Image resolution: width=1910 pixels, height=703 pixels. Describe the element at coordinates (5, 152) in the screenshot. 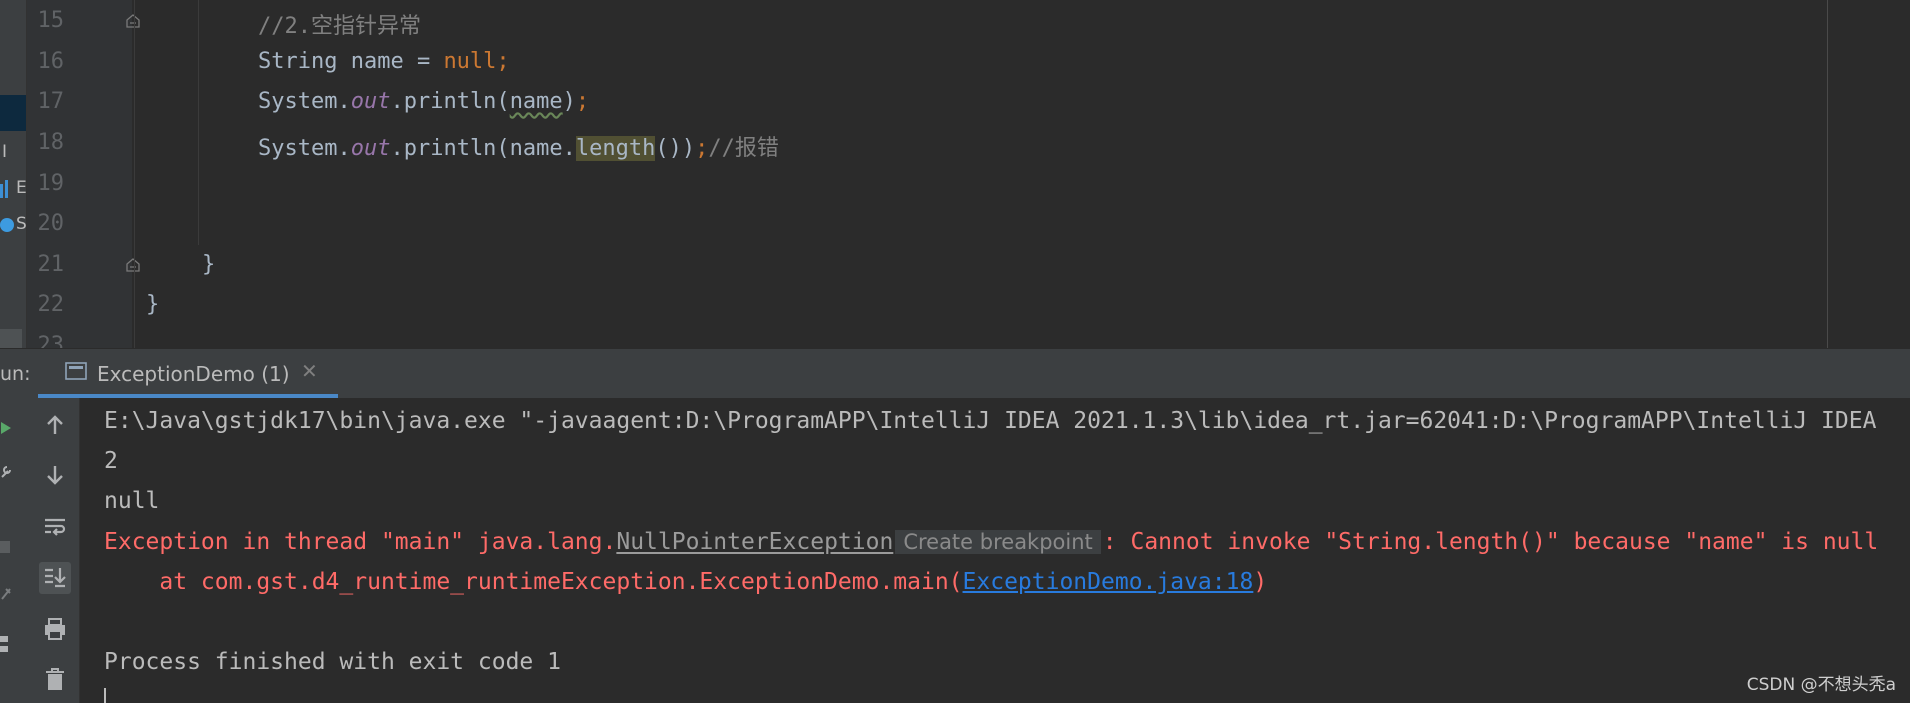

I see `left-strip-glyph: I` at that location.